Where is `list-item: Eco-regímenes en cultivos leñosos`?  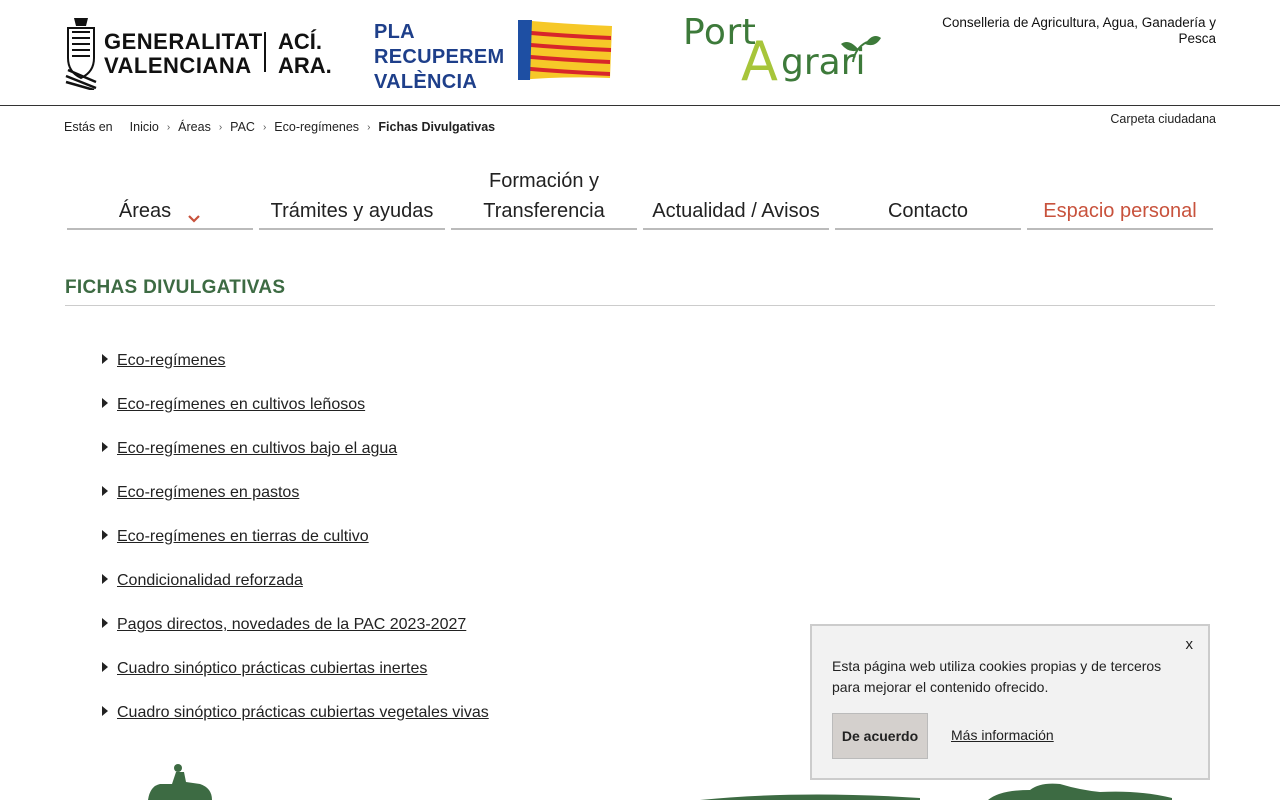 list-item: Eco-regímenes en cultivos leñosos is located at coordinates (294, 406).